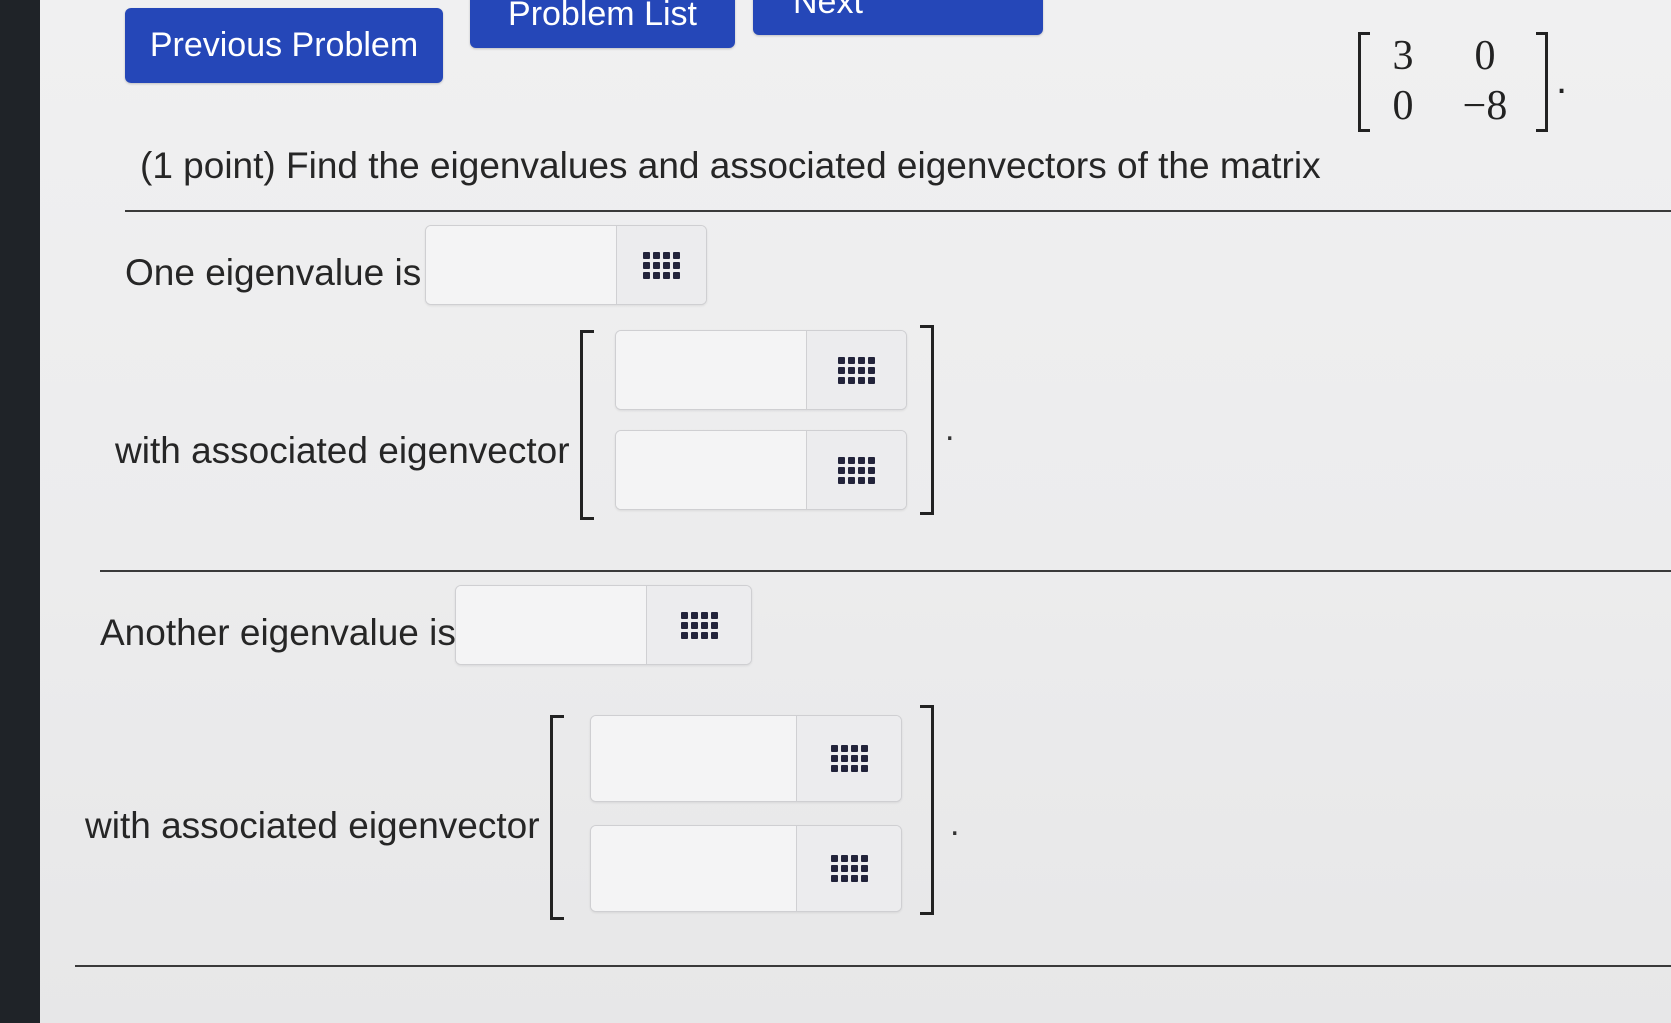  What do you see at coordinates (1453, 85) in the screenshot?
I see `given-matrix: 3 0 0 −8` at bounding box center [1453, 85].